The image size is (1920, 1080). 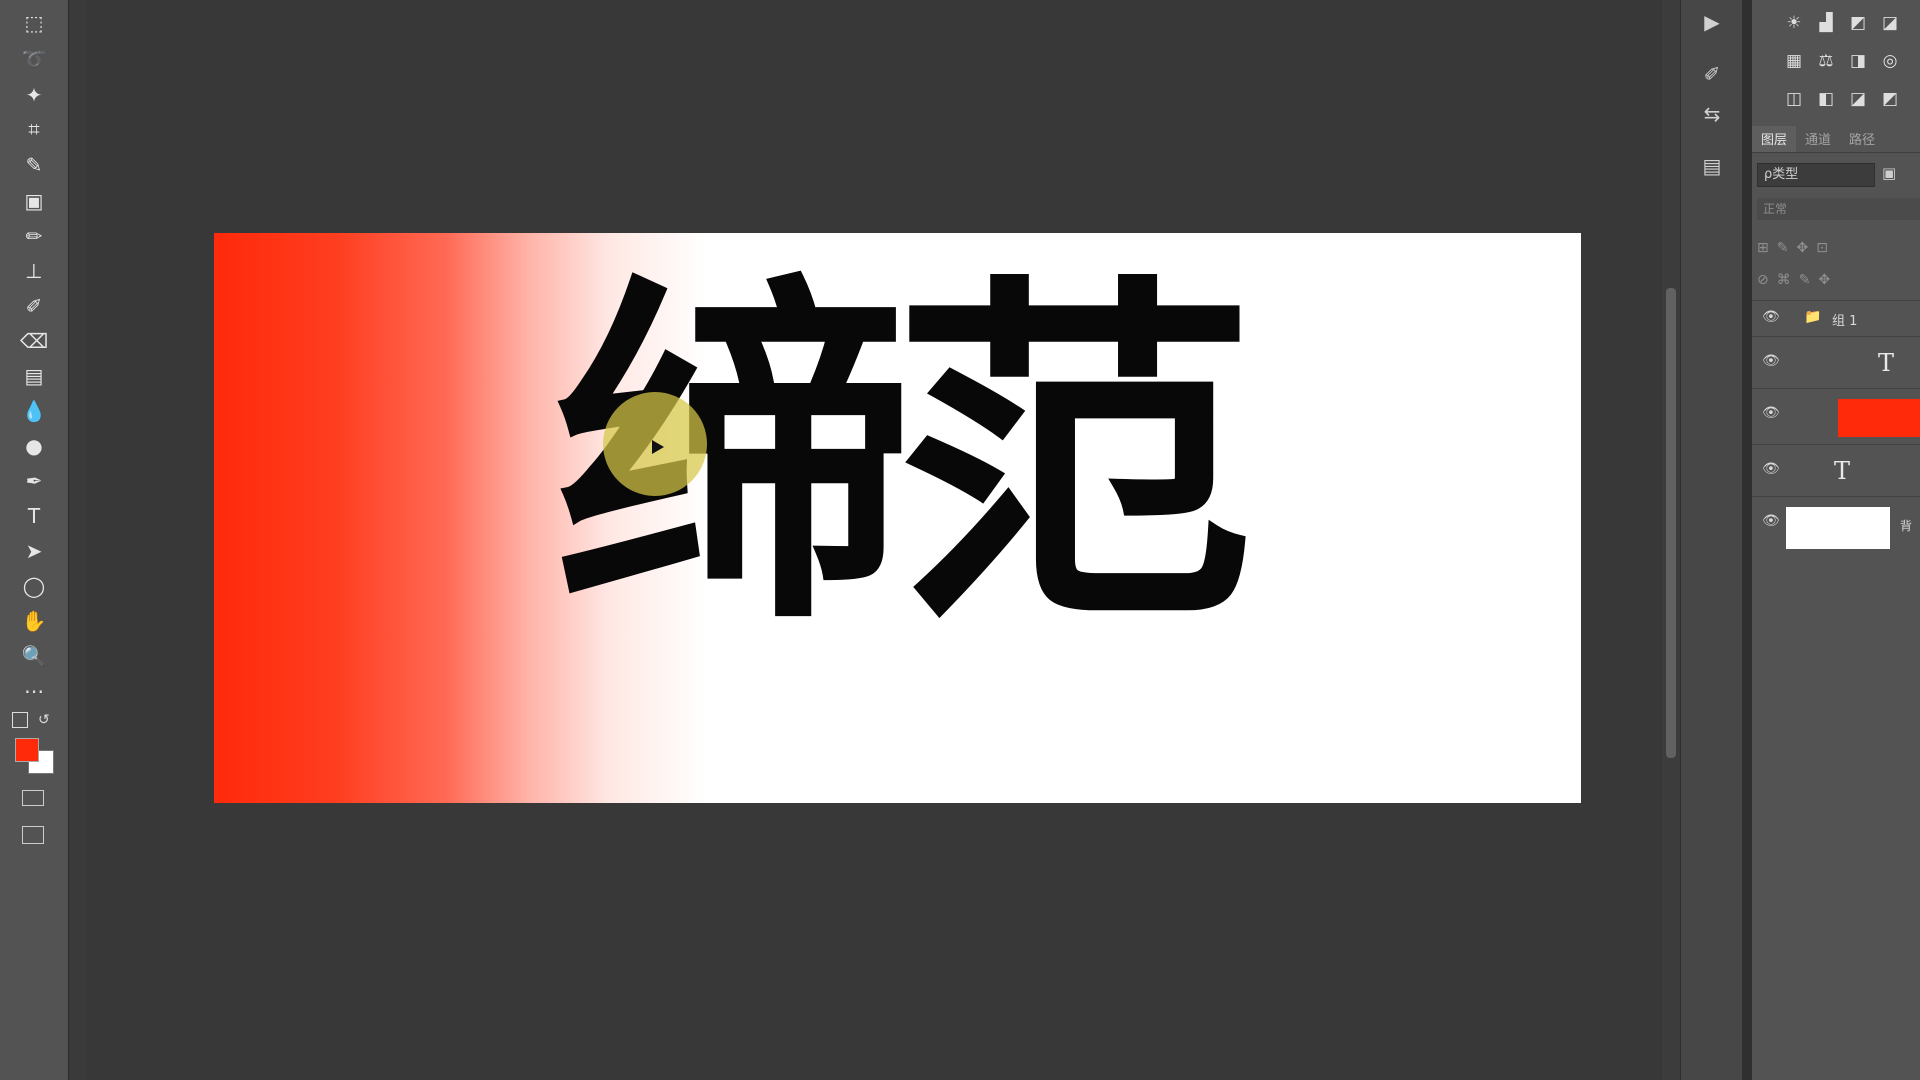 I want to click on quick-mask-icon, so click(x=33, y=798).